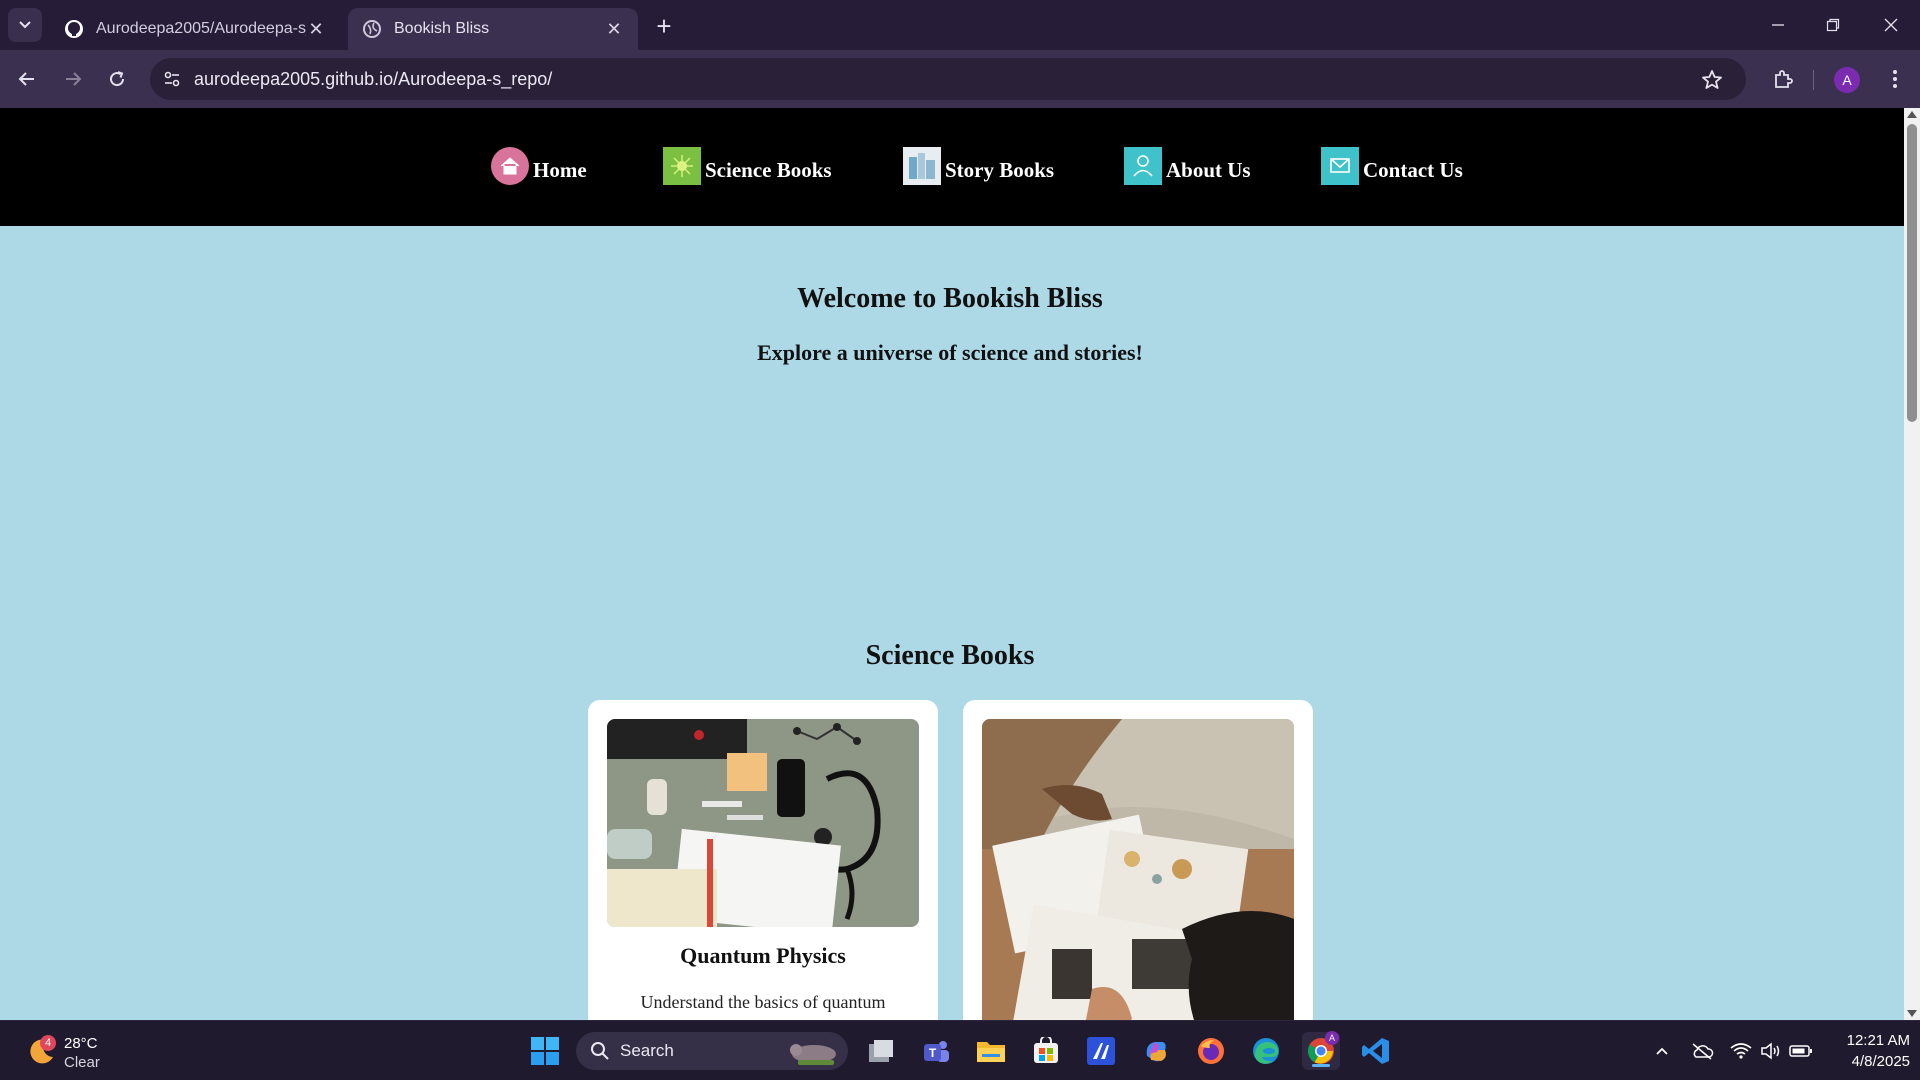  I want to click on book-cover-image, so click(1138, 869).